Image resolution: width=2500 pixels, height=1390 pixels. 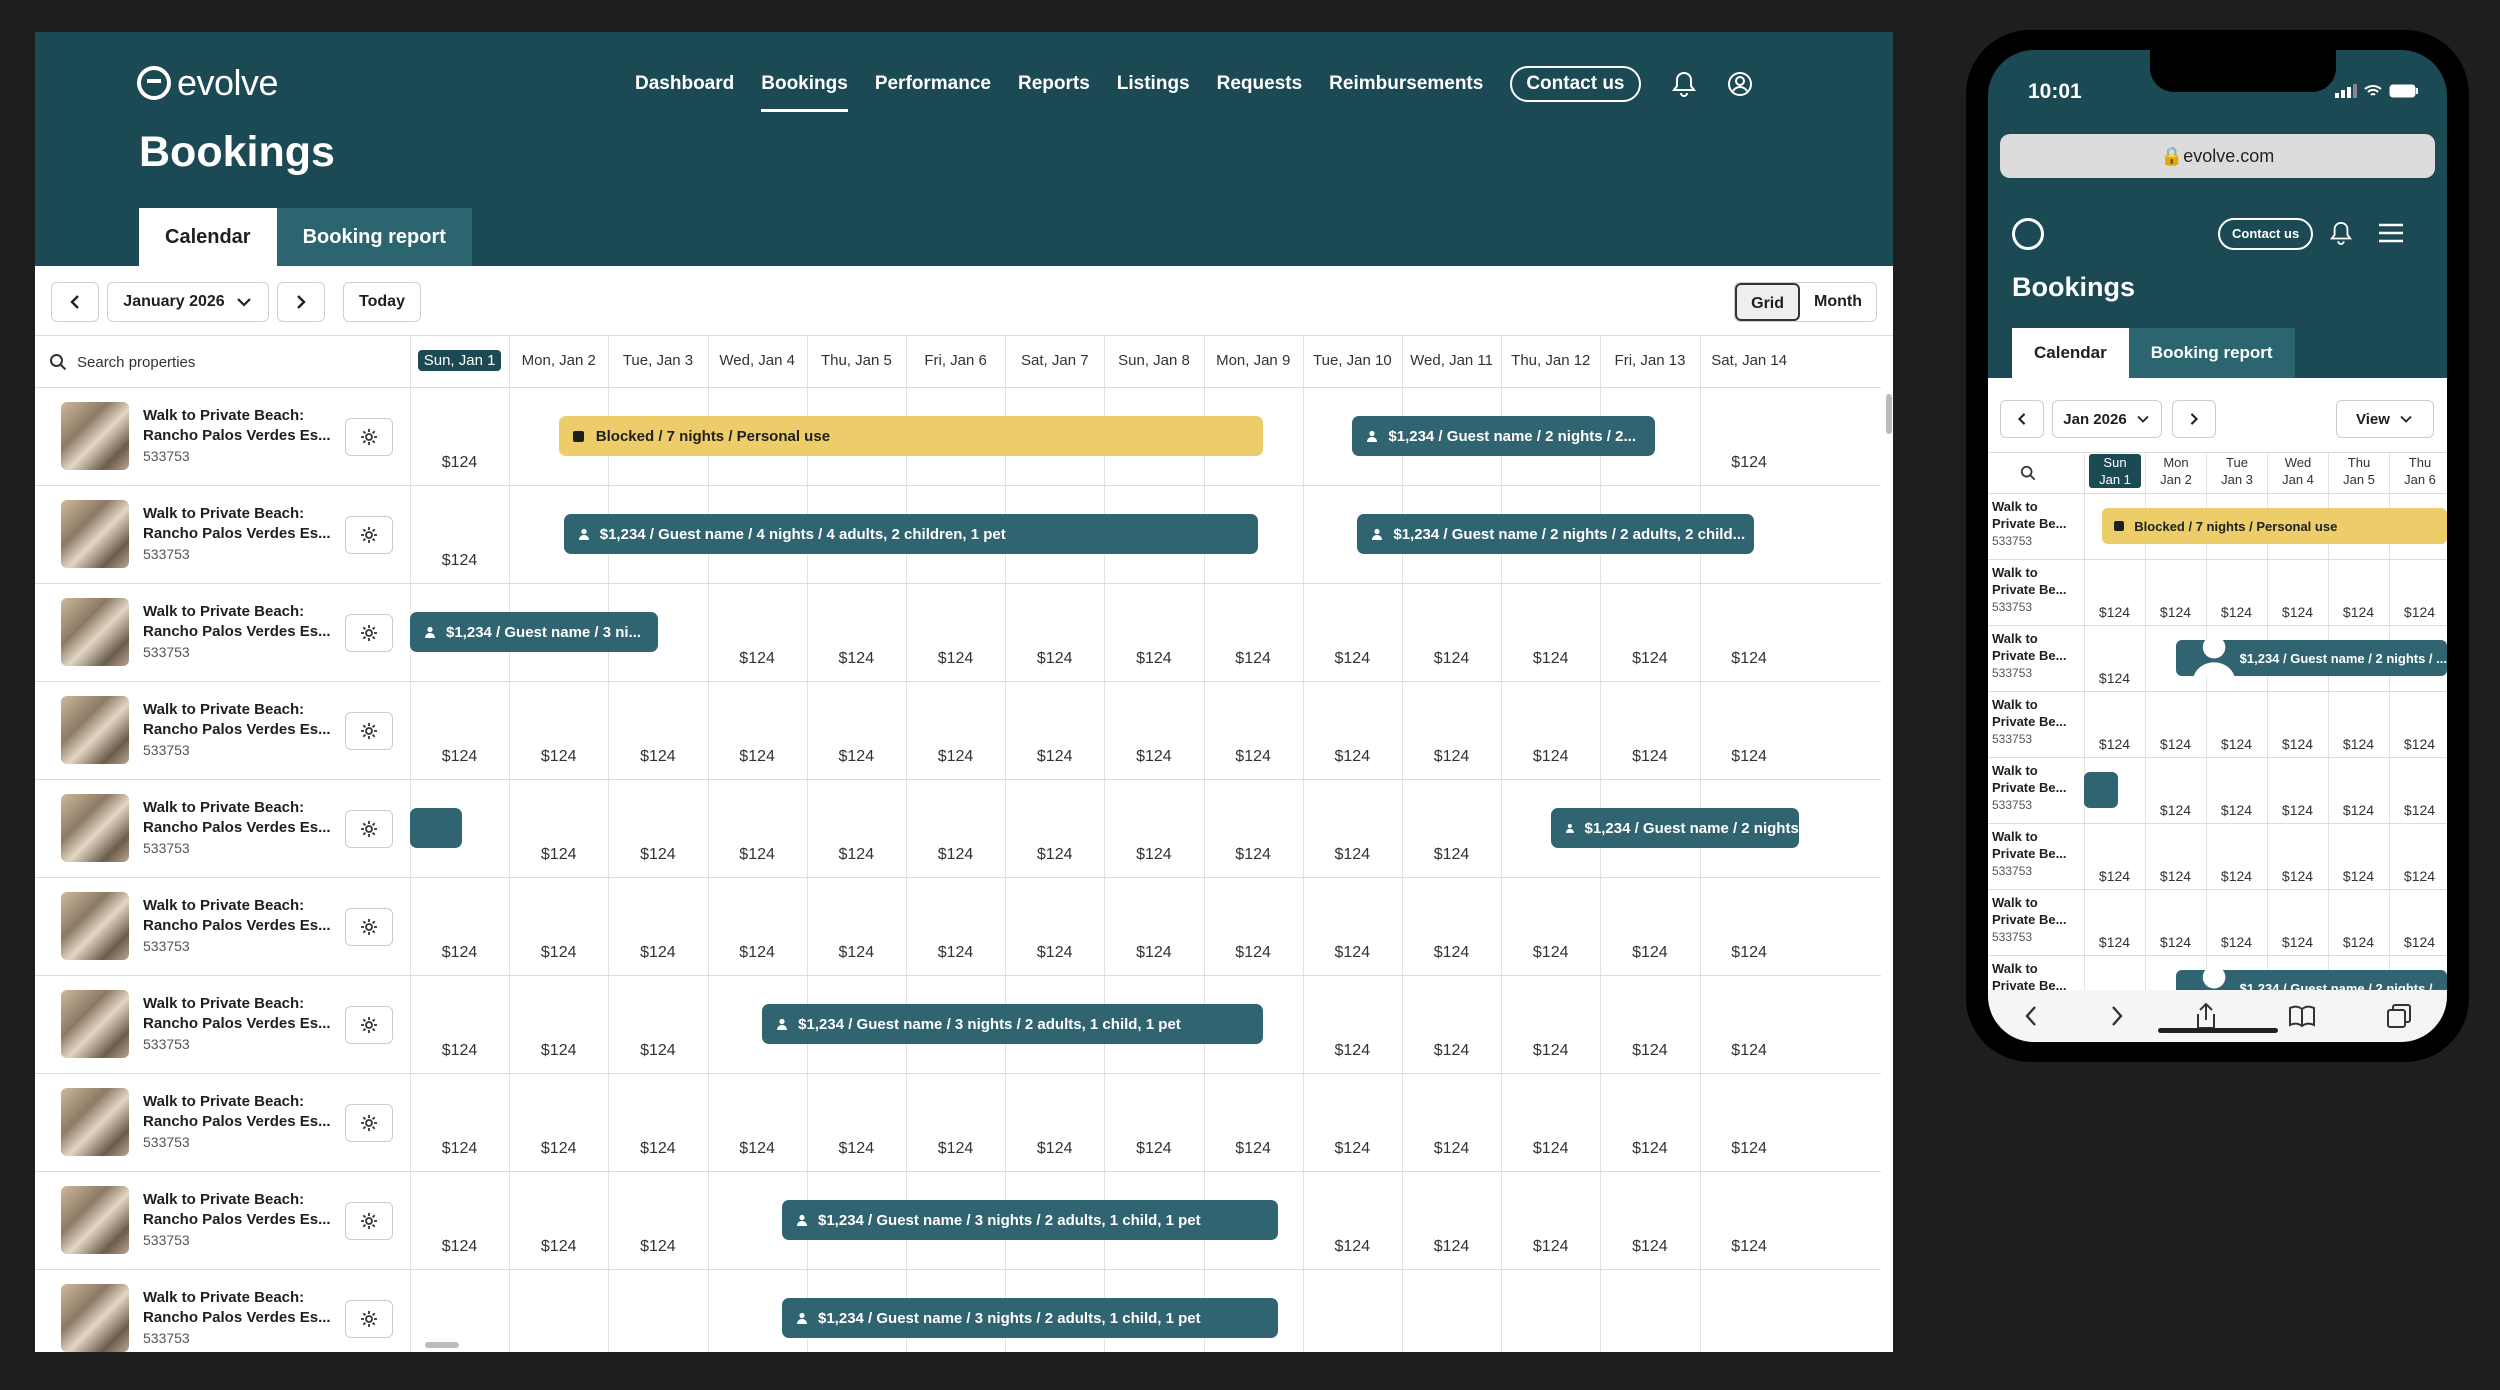 I want to click on user-account-icon, so click(x=1740, y=84).